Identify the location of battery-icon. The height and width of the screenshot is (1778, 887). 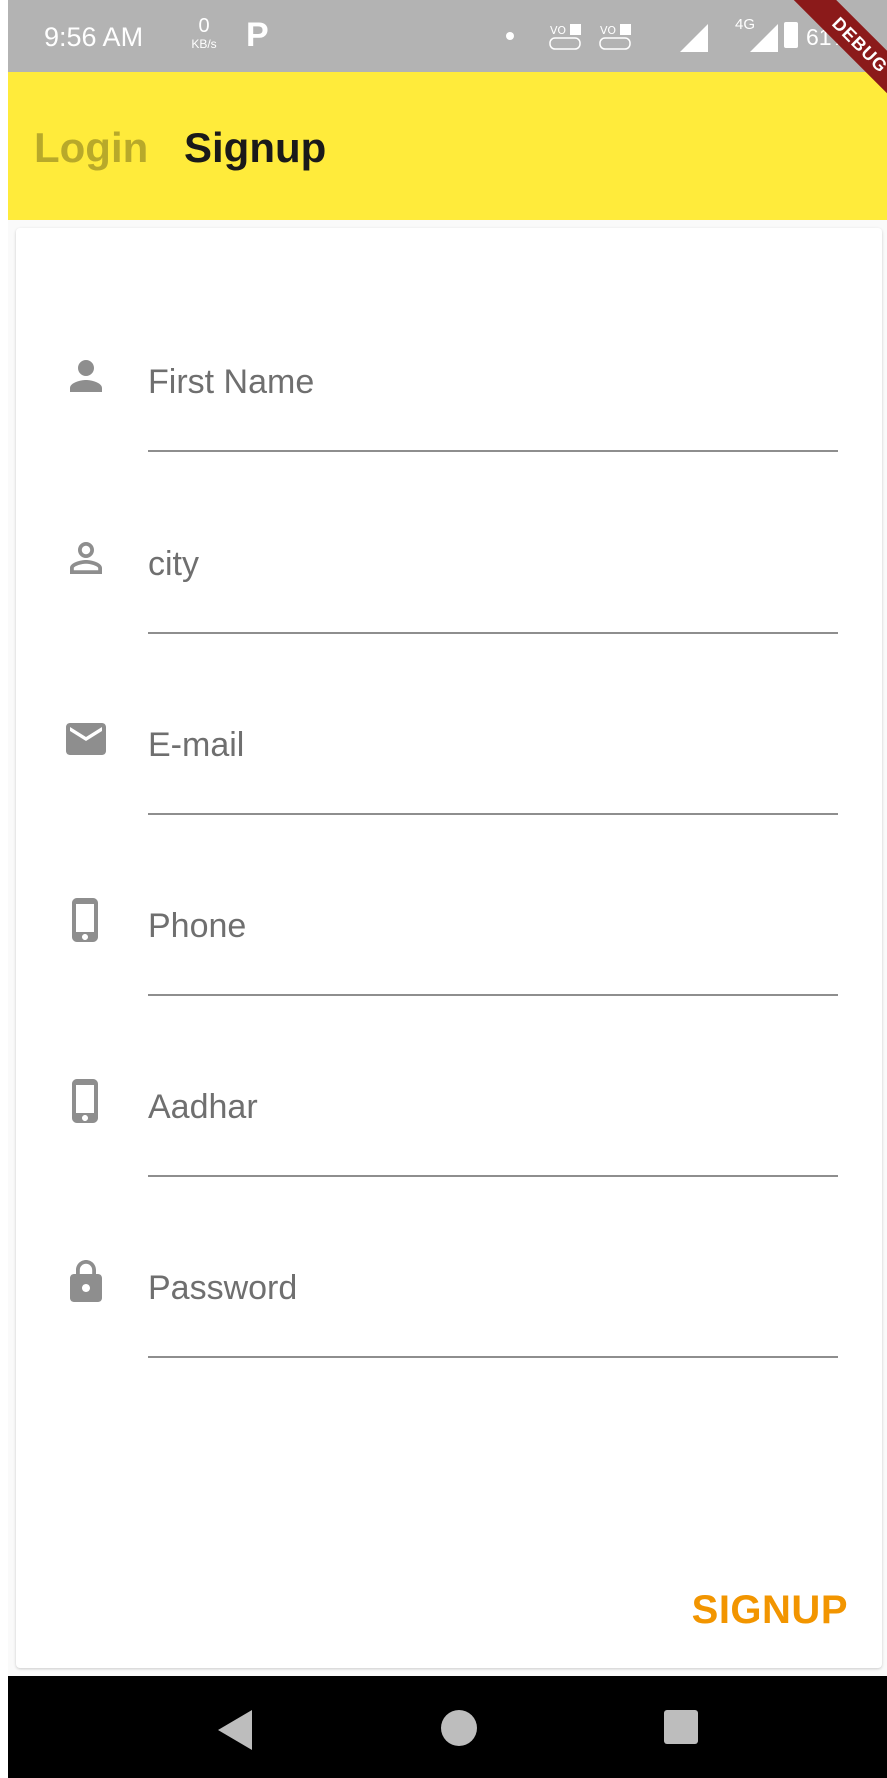
(791, 35).